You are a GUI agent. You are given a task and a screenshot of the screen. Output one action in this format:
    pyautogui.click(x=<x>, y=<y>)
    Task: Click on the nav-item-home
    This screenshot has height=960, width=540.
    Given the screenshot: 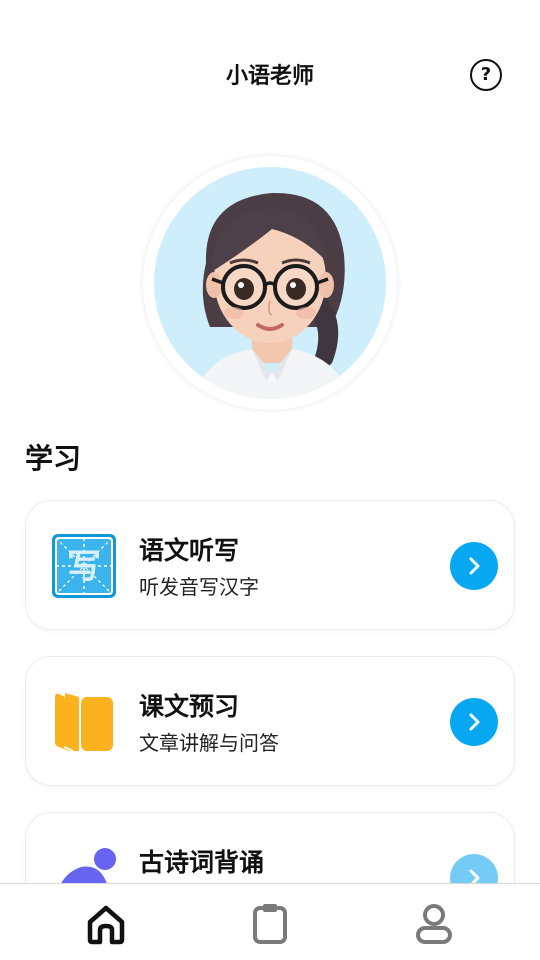 What is the action you would take?
    pyautogui.click(x=106, y=924)
    